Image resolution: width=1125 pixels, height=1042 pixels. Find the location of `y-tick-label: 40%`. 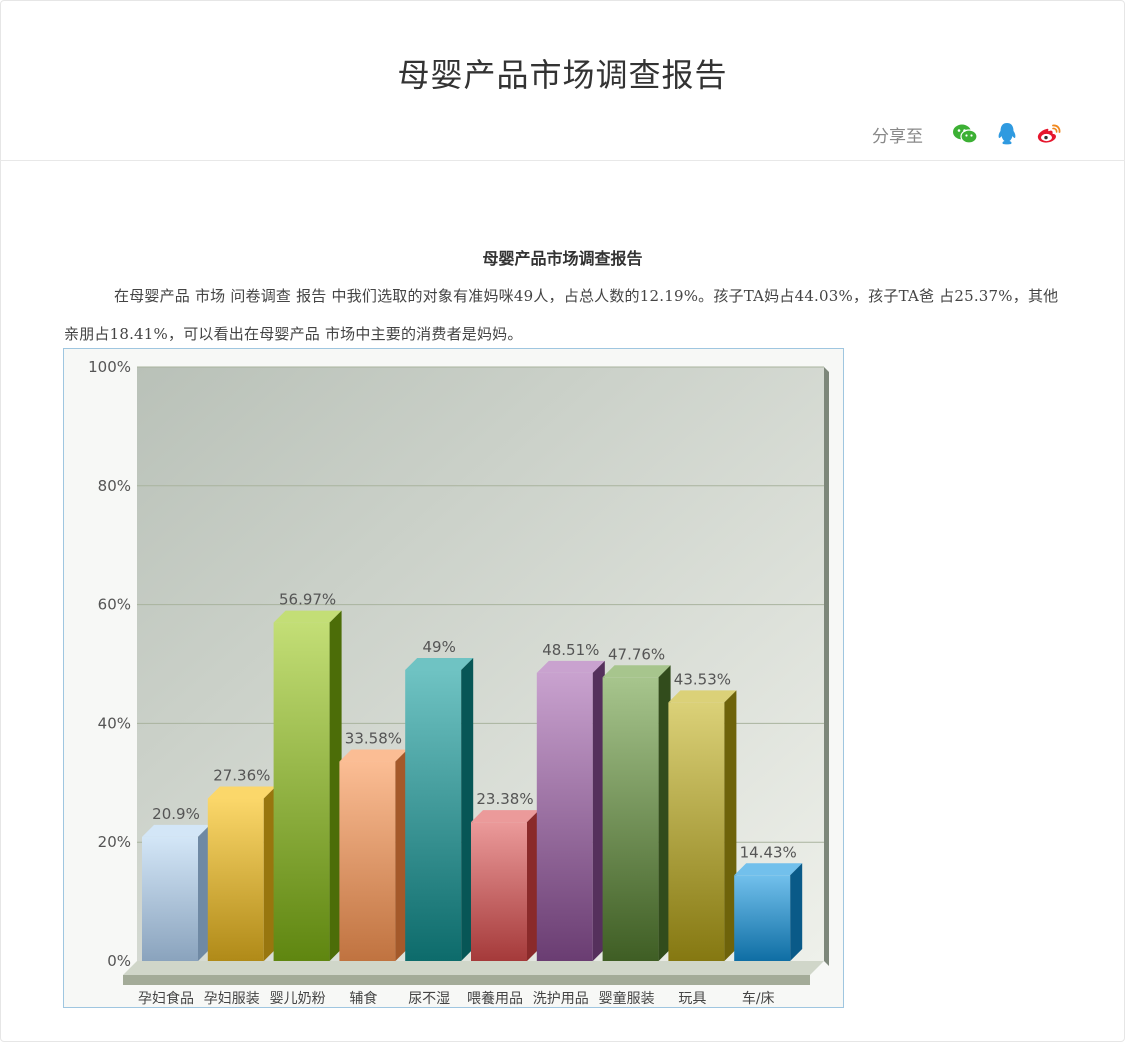

y-tick-label: 40% is located at coordinates (114, 723).